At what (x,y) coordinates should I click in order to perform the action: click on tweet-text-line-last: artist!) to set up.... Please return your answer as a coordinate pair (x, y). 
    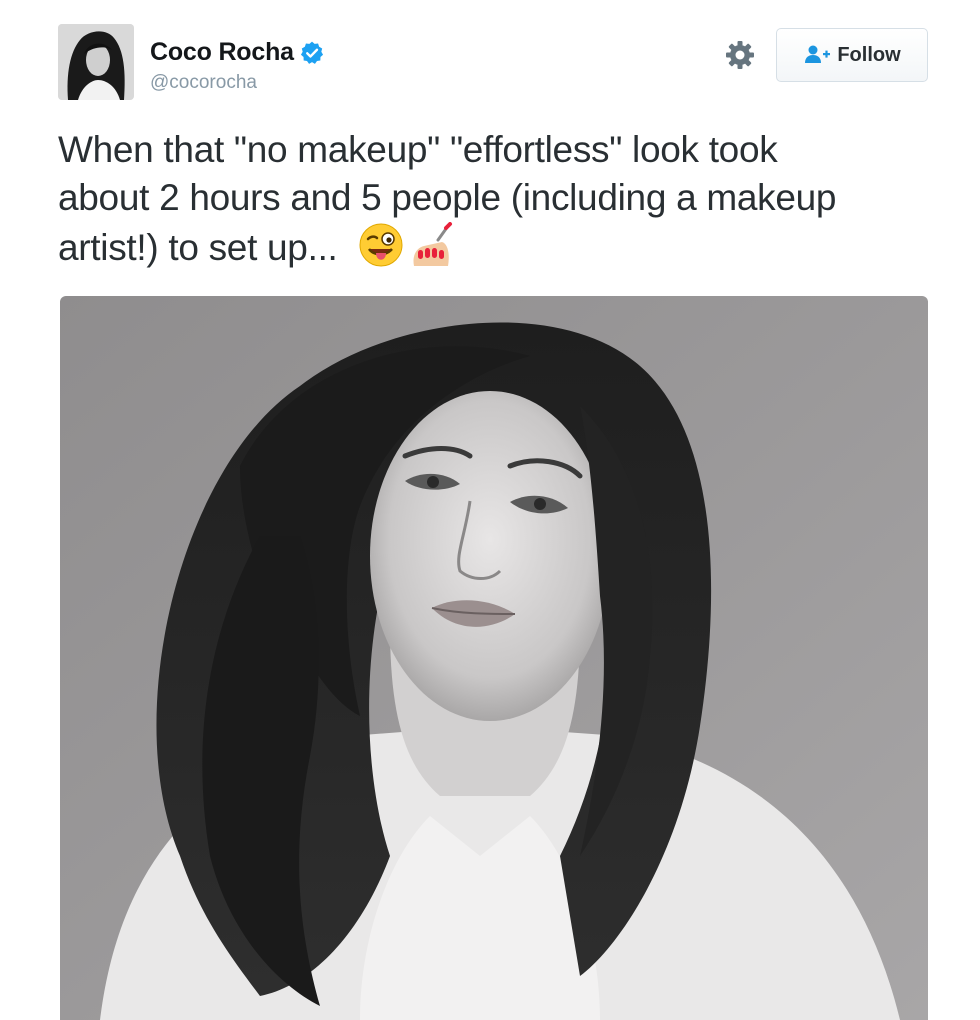
    Looking at the image, I should click on (498, 251).